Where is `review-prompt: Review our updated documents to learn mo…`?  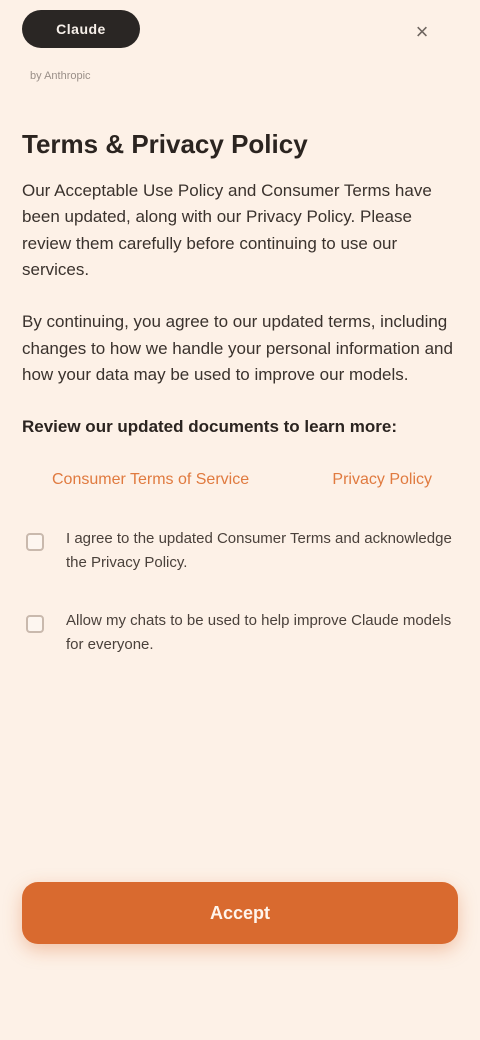
review-prompt: Review our updated documents to learn mo… is located at coordinates (210, 427).